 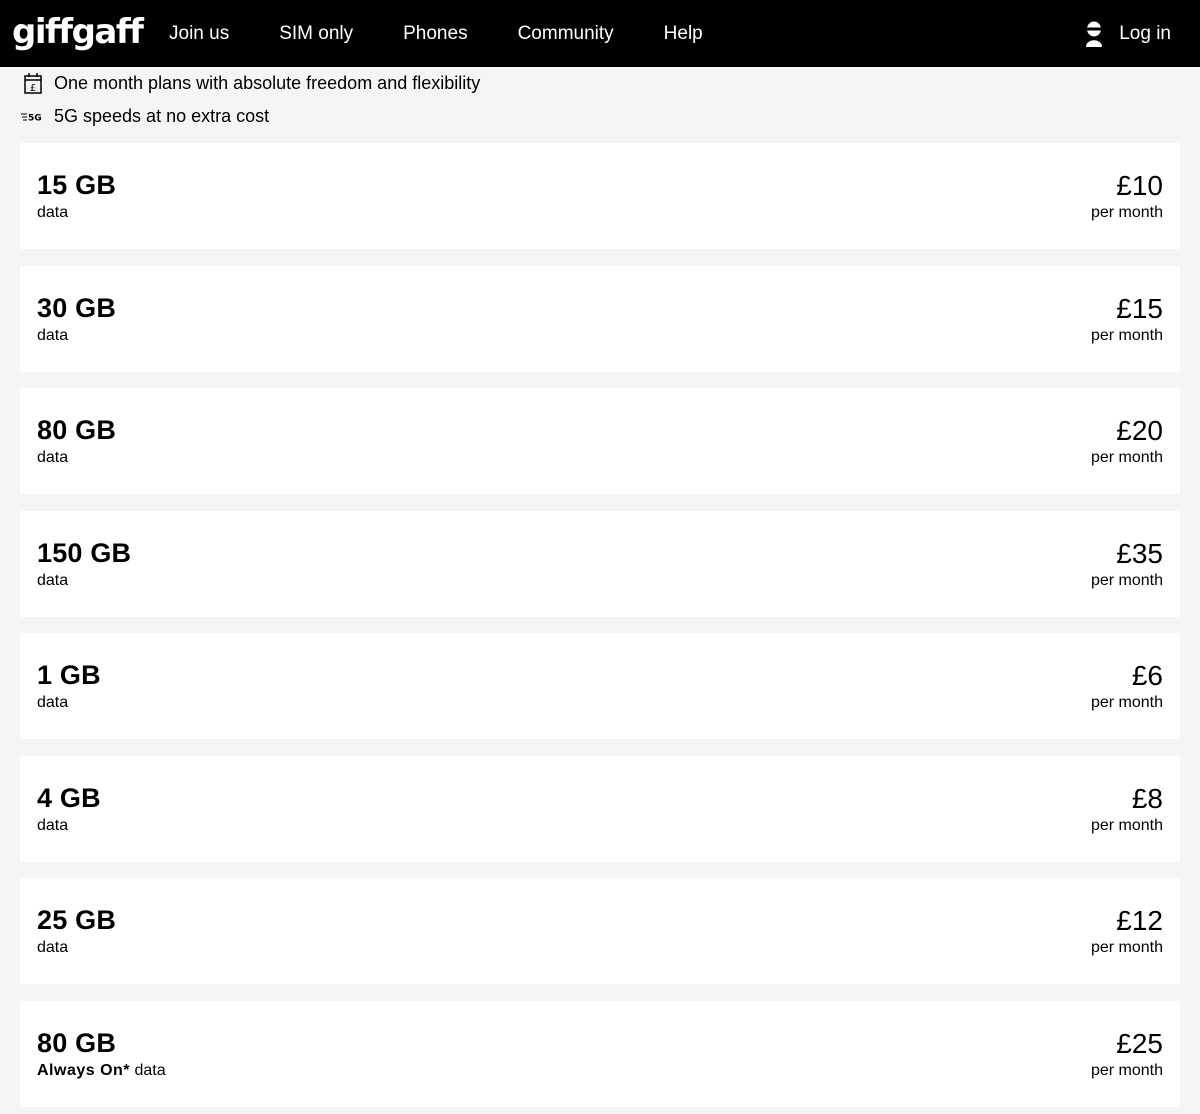 I want to click on nav-help: Help, so click(x=683, y=34).